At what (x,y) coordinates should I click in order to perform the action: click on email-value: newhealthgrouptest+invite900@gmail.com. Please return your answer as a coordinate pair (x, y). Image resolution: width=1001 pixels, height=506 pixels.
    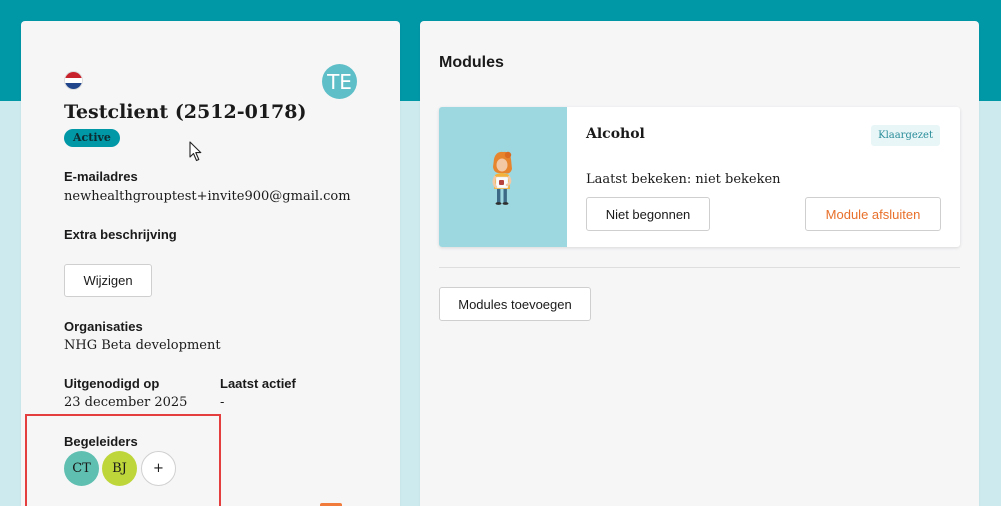
    Looking at the image, I should click on (207, 196).